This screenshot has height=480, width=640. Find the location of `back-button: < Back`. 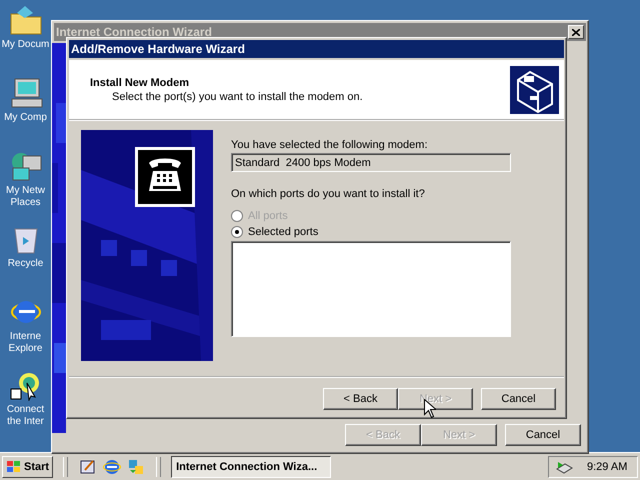

back-button: < Back is located at coordinates (360, 399).